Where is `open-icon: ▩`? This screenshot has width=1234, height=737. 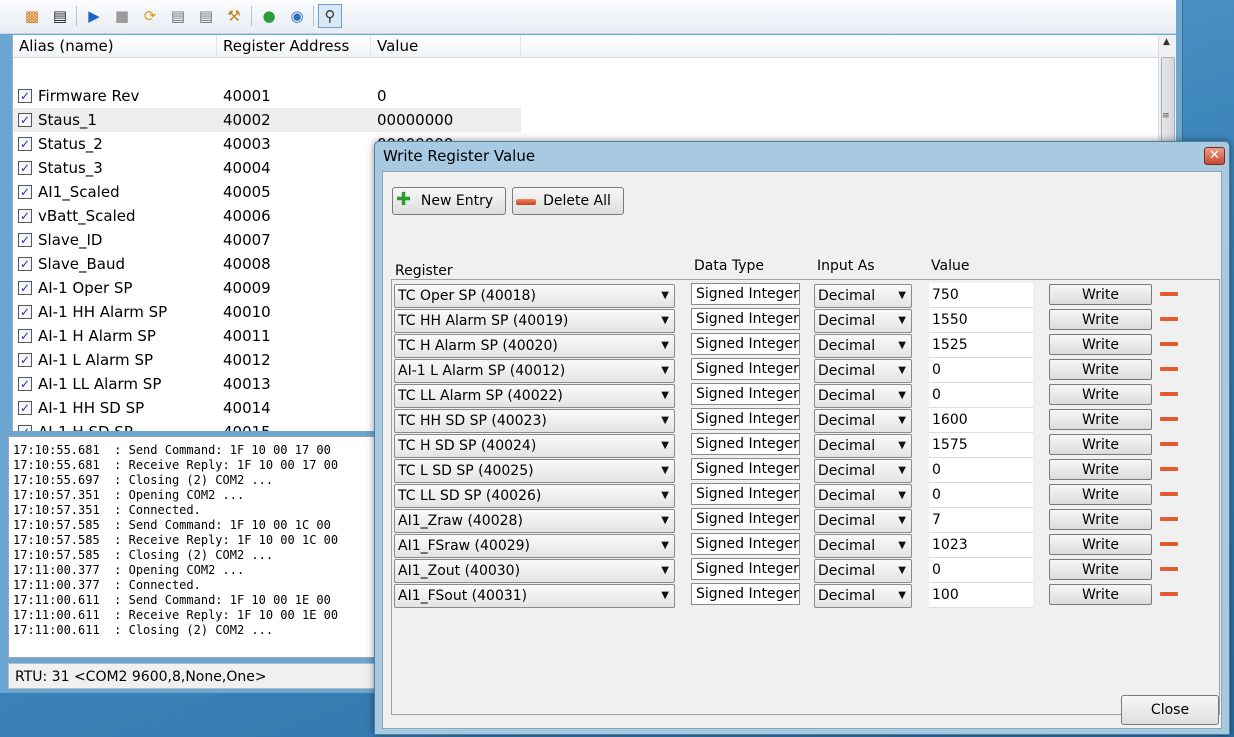
open-icon: ▩ is located at coordinates (32, 16).